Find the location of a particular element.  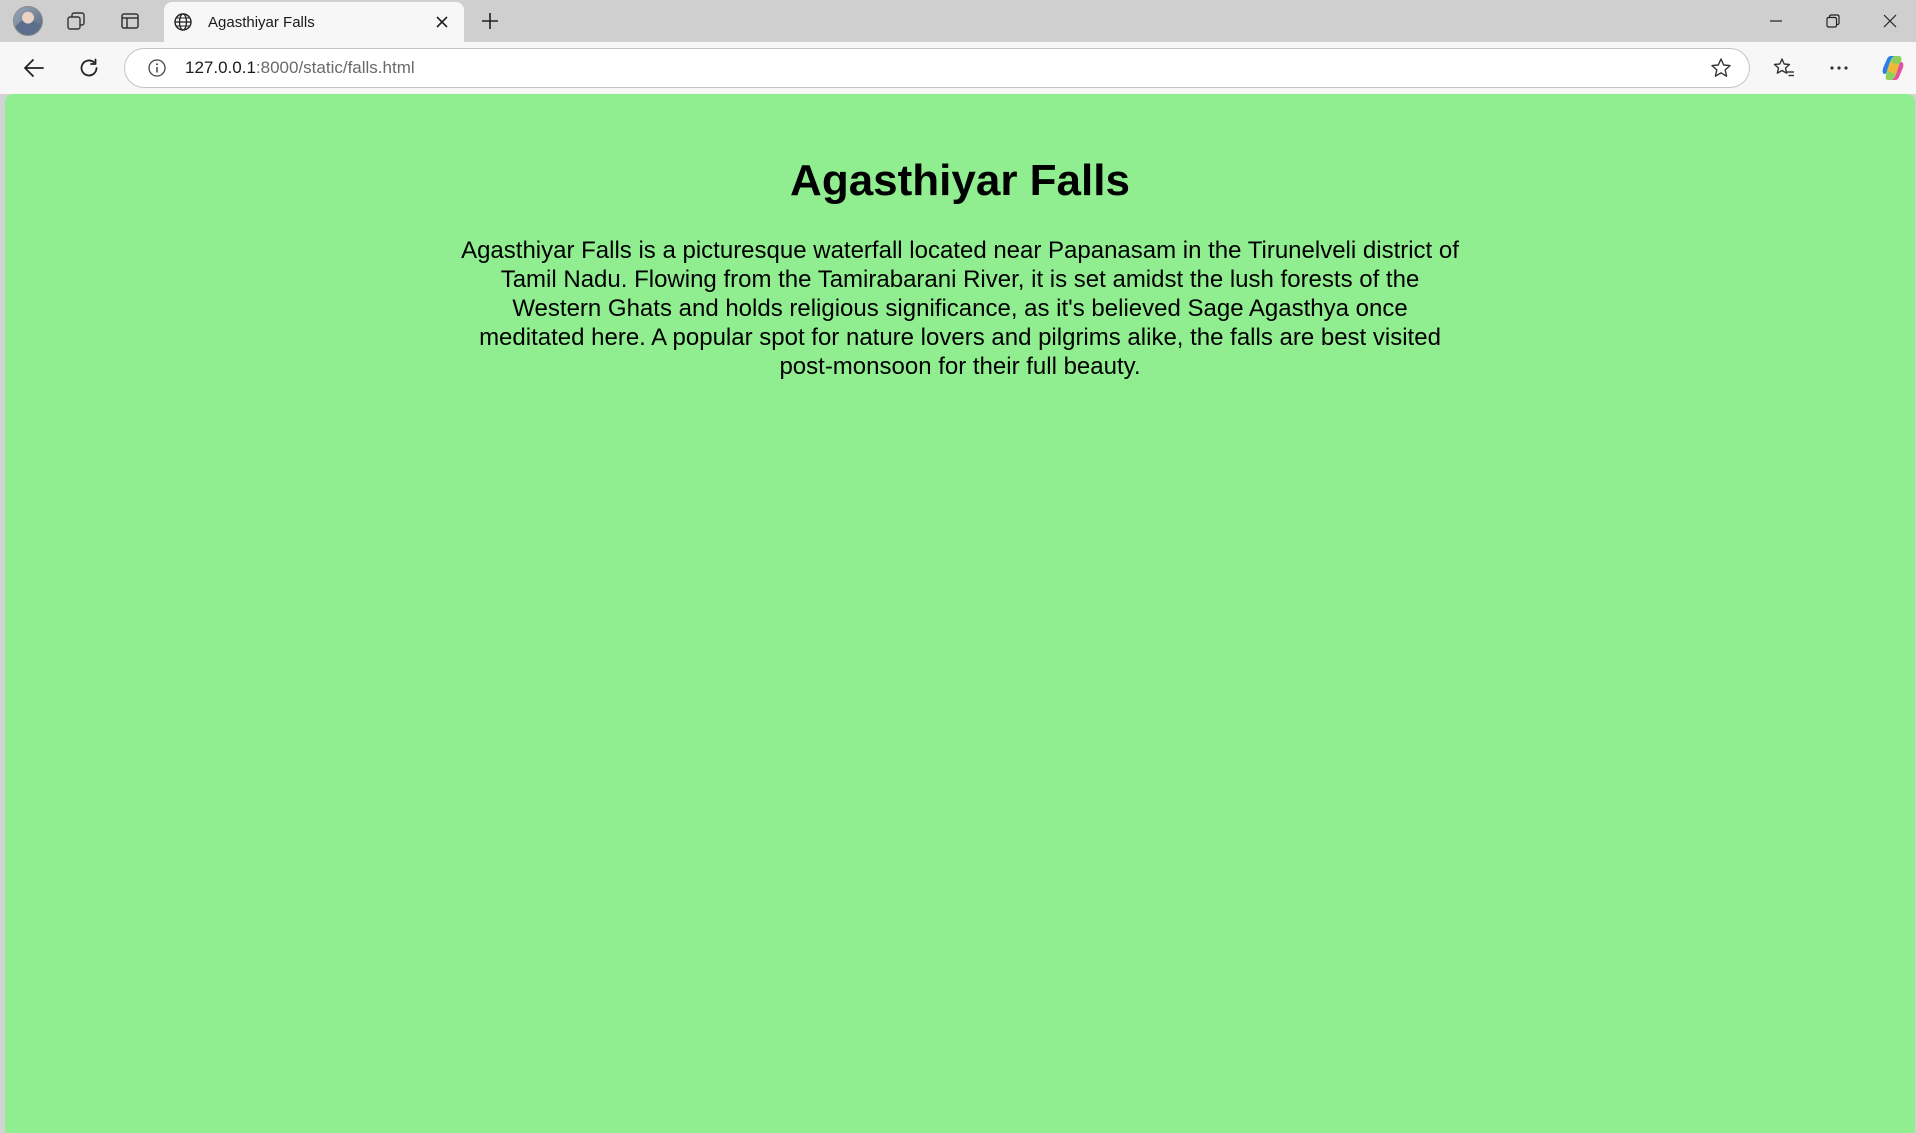

workspaces-icon is located at coordinates (76, 21).